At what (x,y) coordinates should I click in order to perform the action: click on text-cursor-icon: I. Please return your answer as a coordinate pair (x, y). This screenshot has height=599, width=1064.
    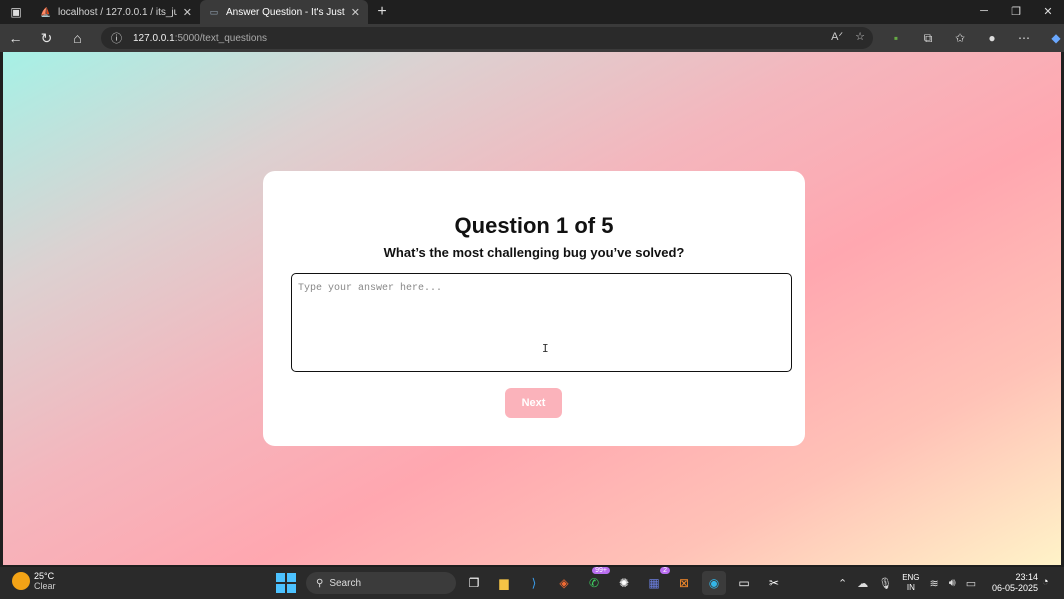
    Looking at the image, I should click on (545, 348).